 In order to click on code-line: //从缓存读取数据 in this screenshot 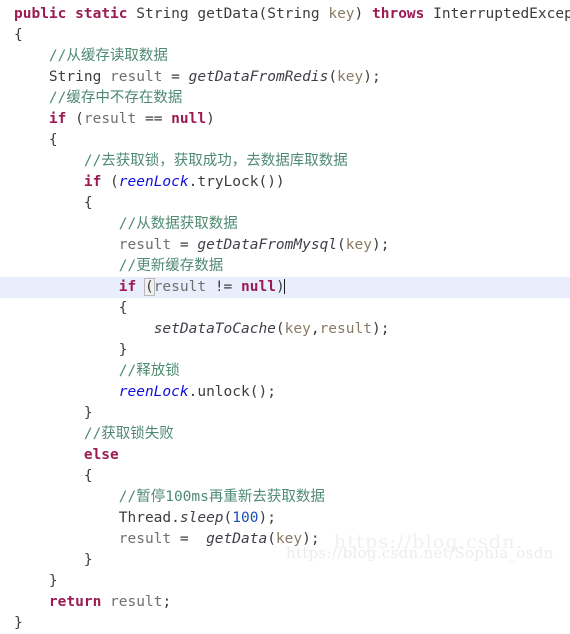, I will do `click(285, 56)`.